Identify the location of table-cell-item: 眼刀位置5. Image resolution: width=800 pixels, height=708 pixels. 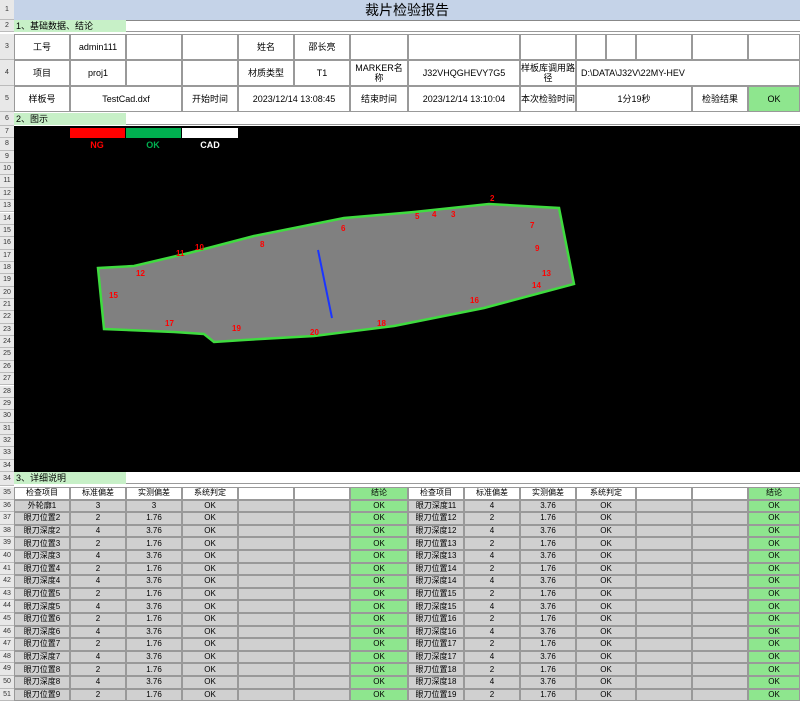
(42, 594).